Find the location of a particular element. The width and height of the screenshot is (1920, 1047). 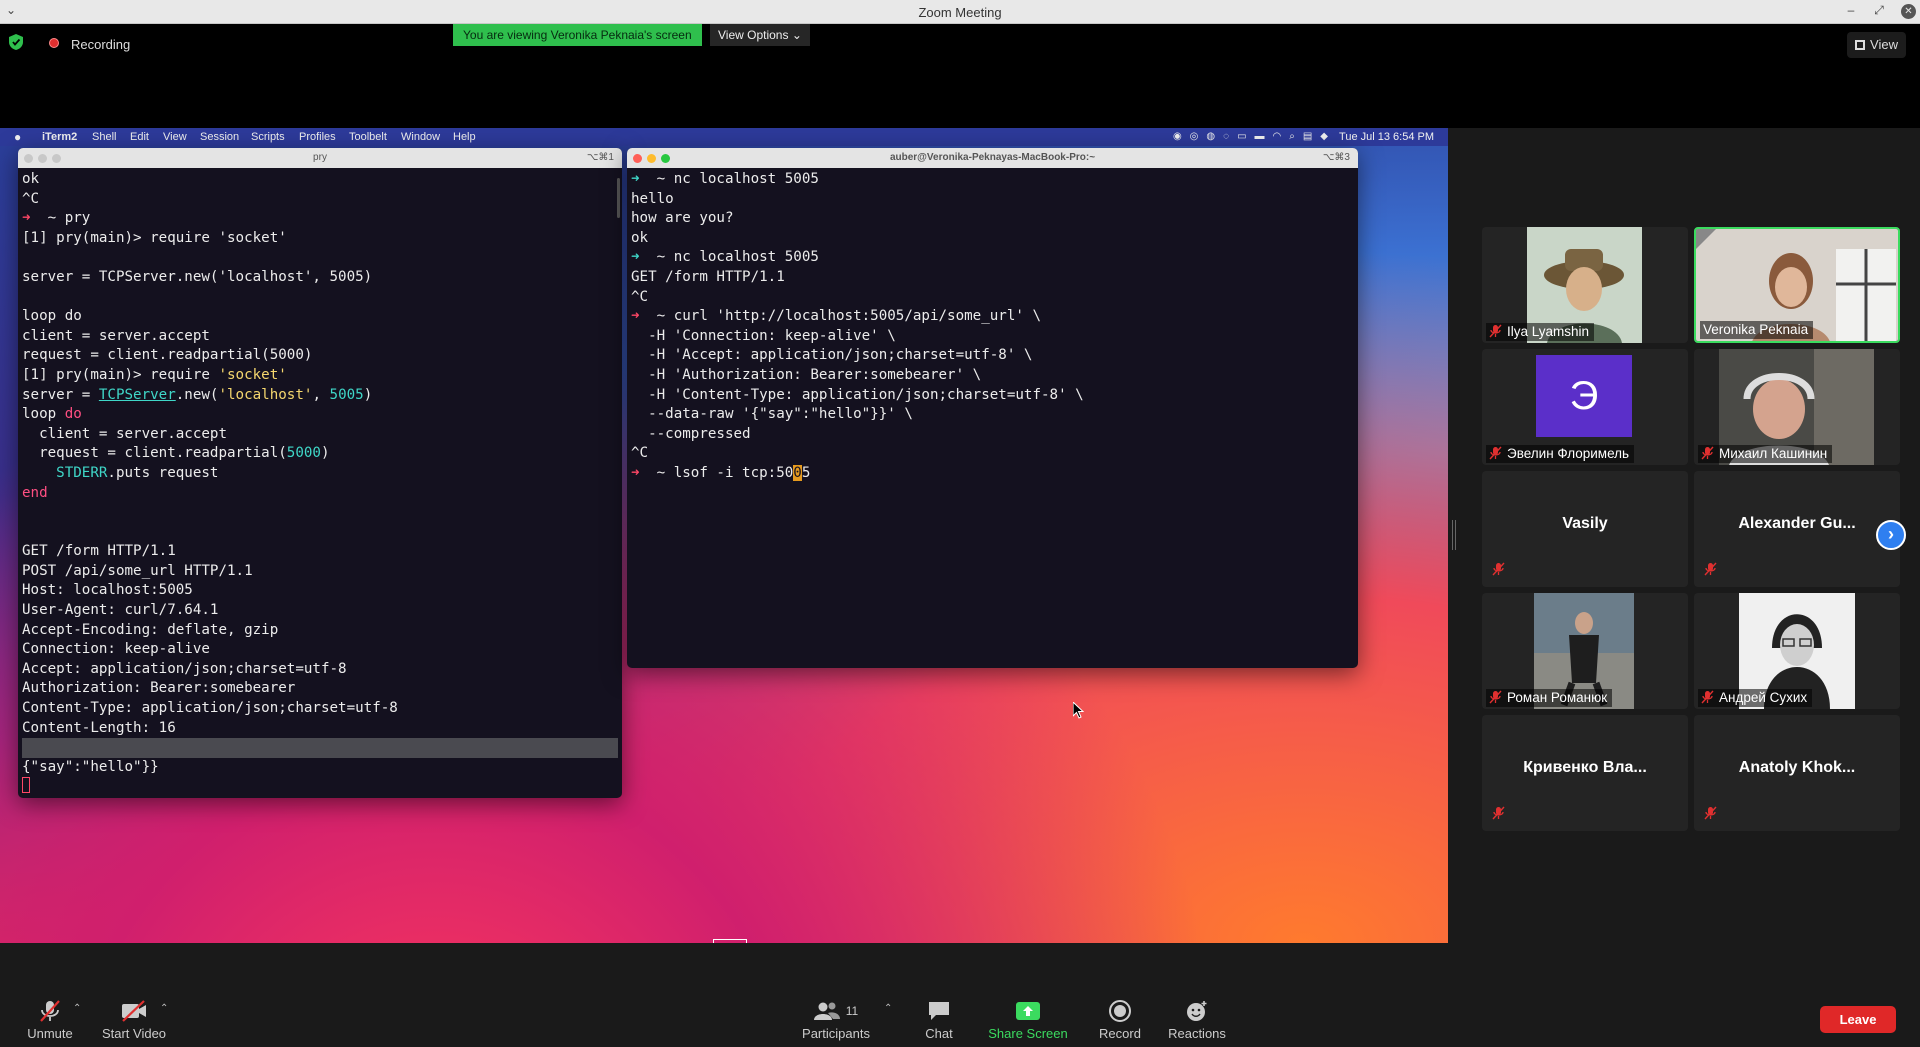

participant-tile: Vasily is located at coordinates (1585, 529).